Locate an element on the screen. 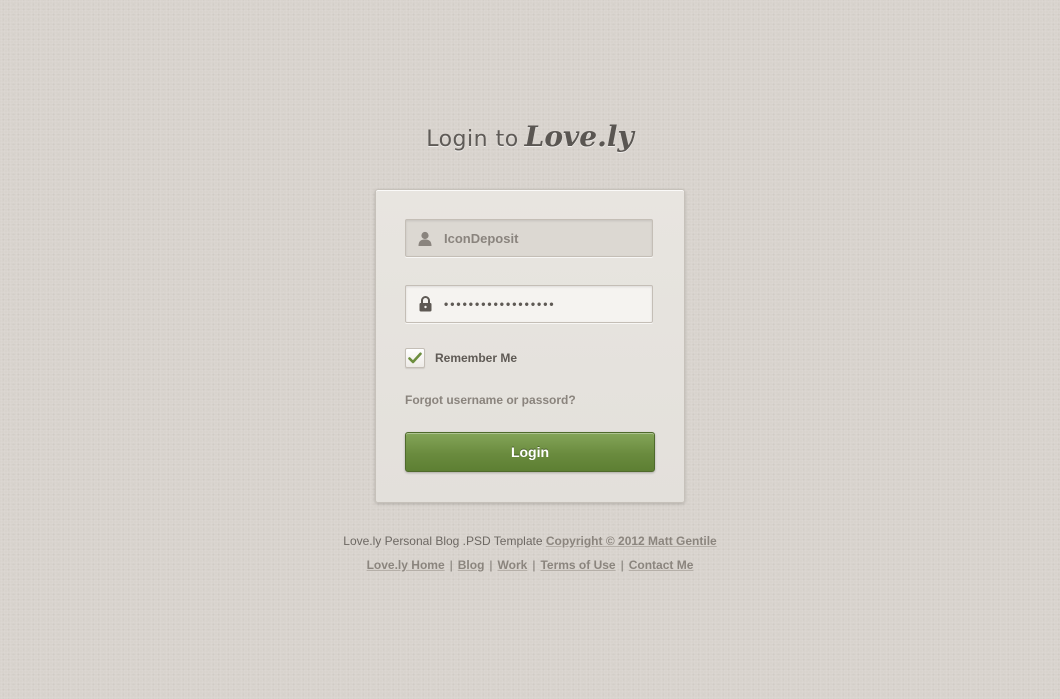 Image resolution: width=1060 pixels, height=699 pixels. brand-logo: Love.ly is located at coordinates (579, 136).